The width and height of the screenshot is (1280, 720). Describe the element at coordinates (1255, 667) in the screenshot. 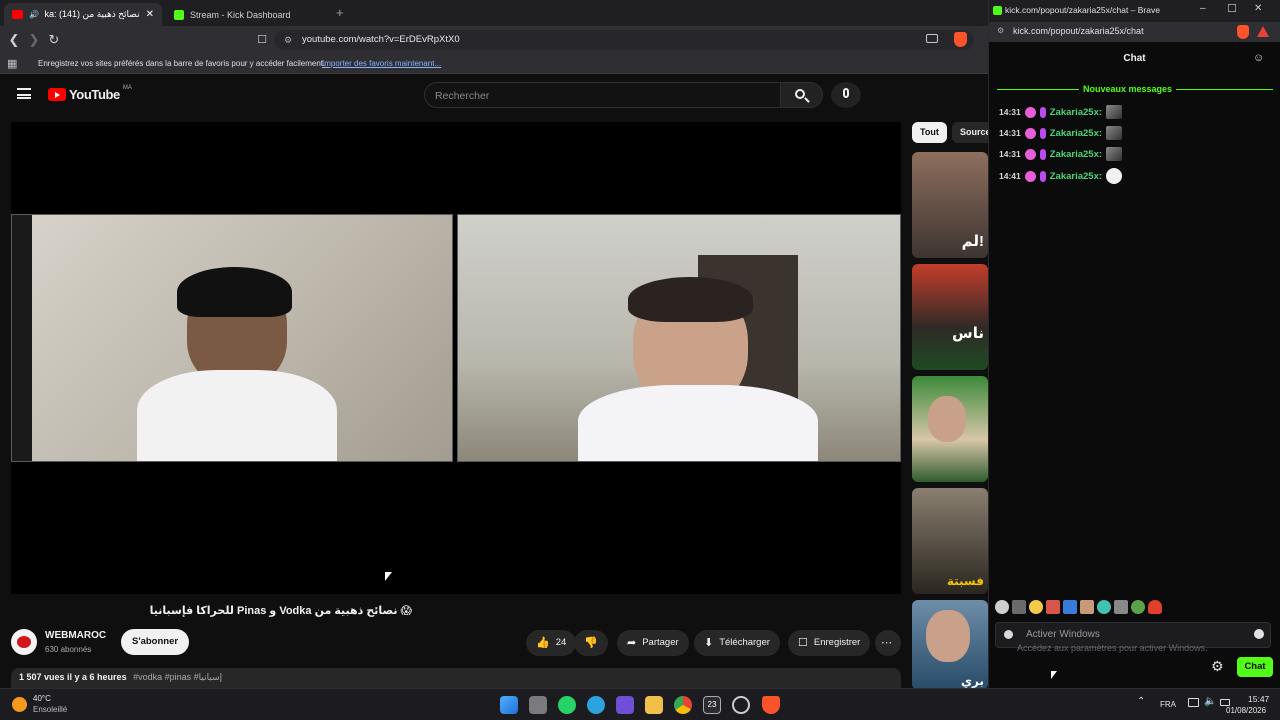

I see `send-chat-button: Chat` at that location.